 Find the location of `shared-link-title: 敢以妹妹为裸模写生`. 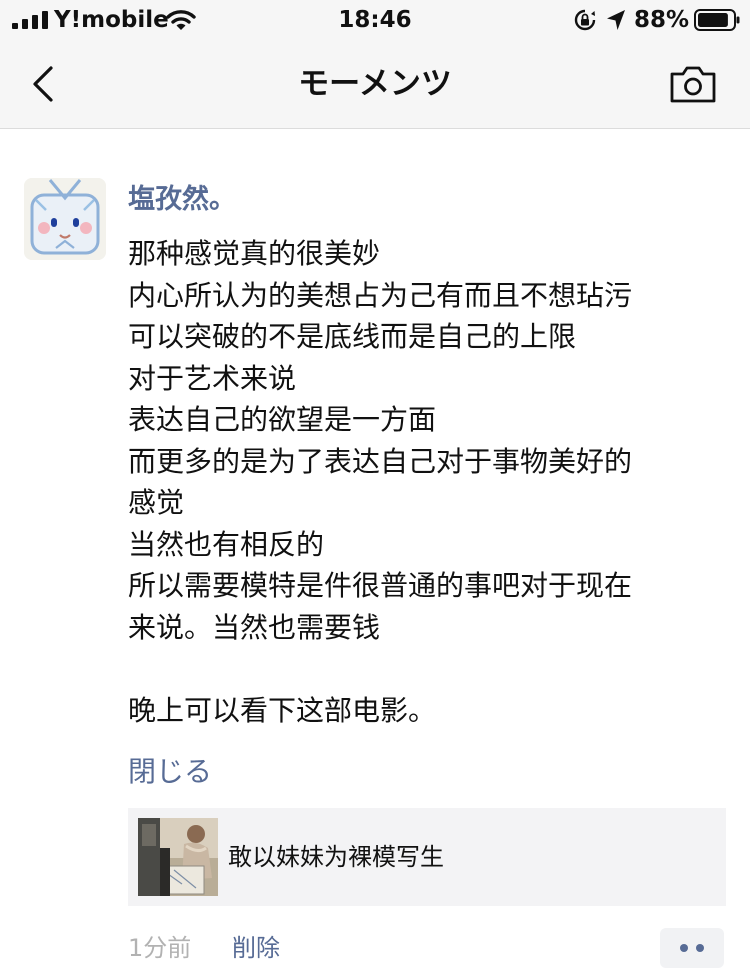

shared-link-title: 敢以妹妹为裸模写生 is located at coordinates (336, 857).